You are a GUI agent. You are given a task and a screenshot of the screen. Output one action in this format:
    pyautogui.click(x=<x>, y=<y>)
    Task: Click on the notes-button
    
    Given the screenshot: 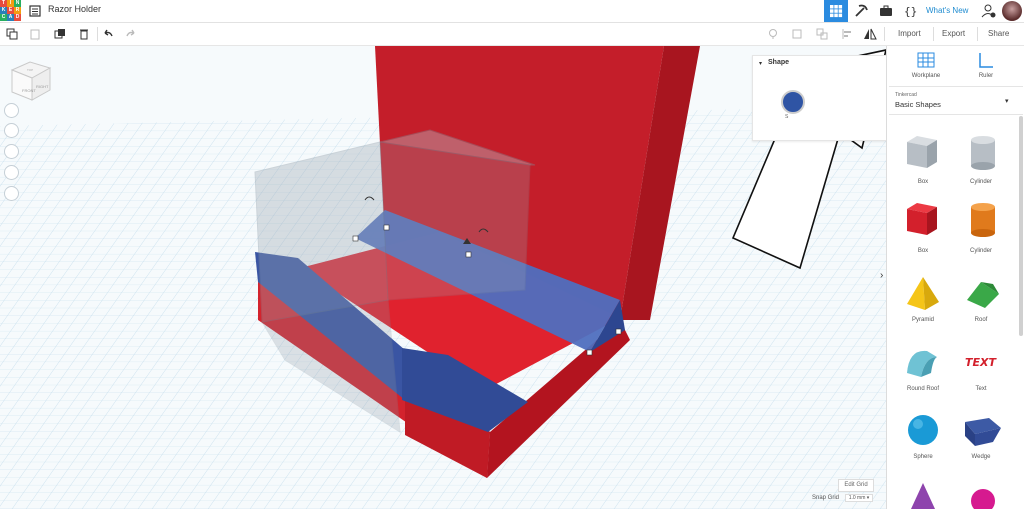 What is the action you would take?
    pyautogui.click(x=773, y=34)
    